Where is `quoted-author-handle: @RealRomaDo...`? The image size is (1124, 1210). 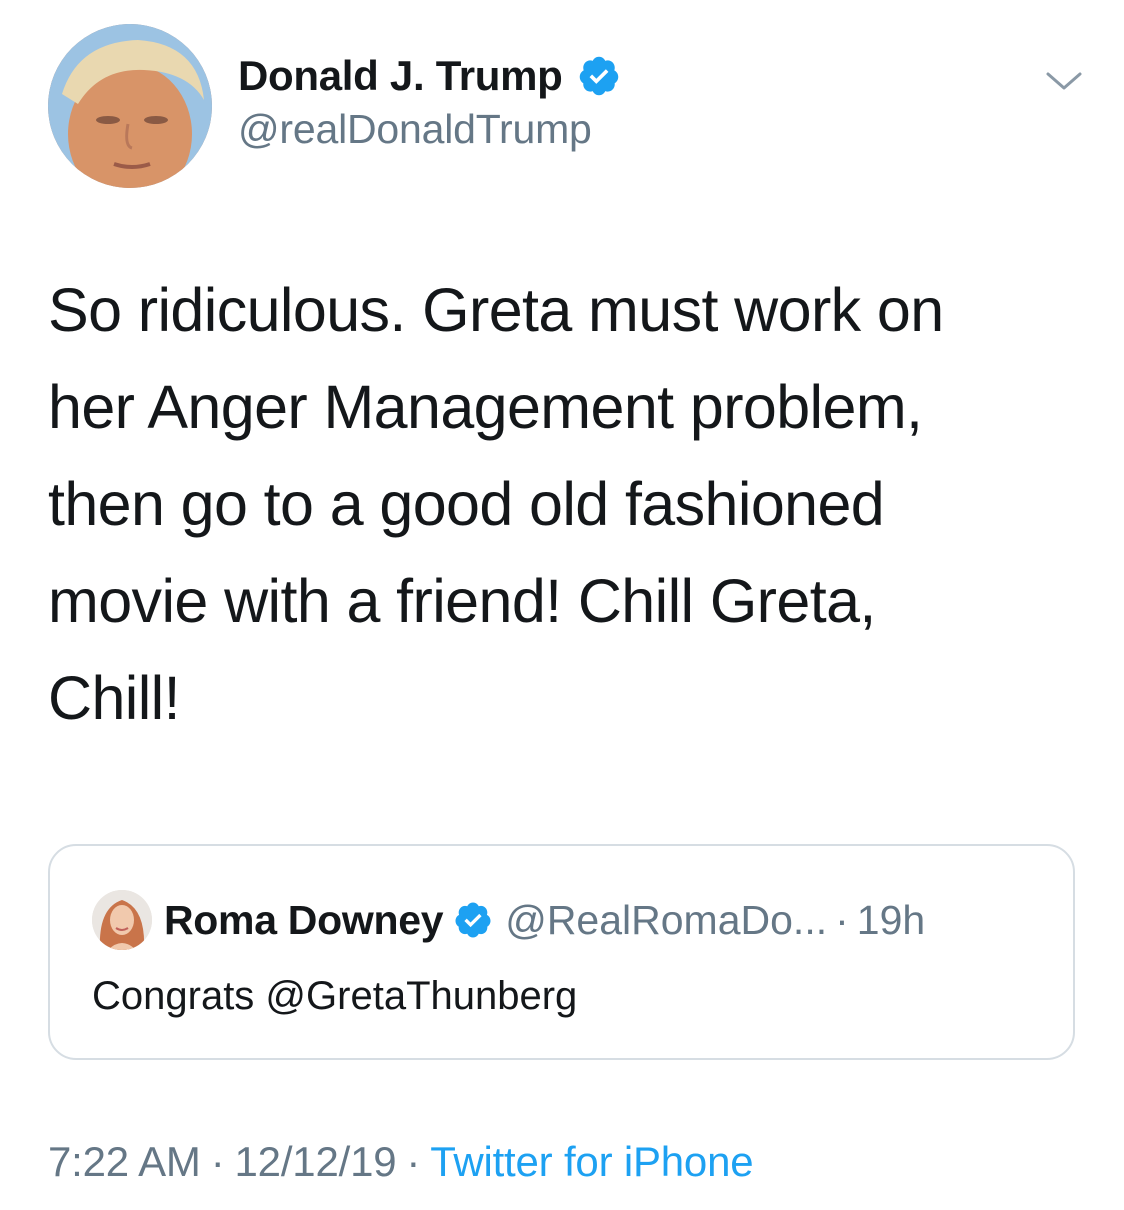 quoted-author-handle: @RealRomaDo... is located at coordinates (666, 919).